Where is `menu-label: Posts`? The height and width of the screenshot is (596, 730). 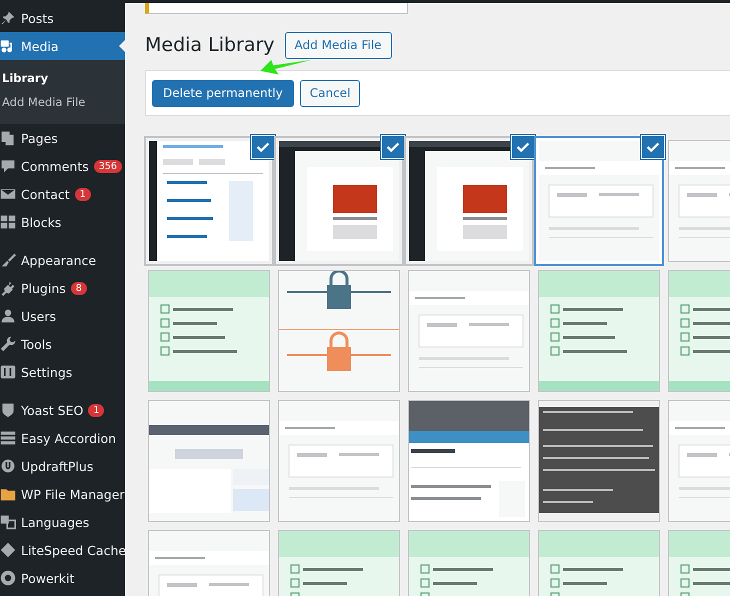
menu-label: Posts is located at coordinates (37, 18).